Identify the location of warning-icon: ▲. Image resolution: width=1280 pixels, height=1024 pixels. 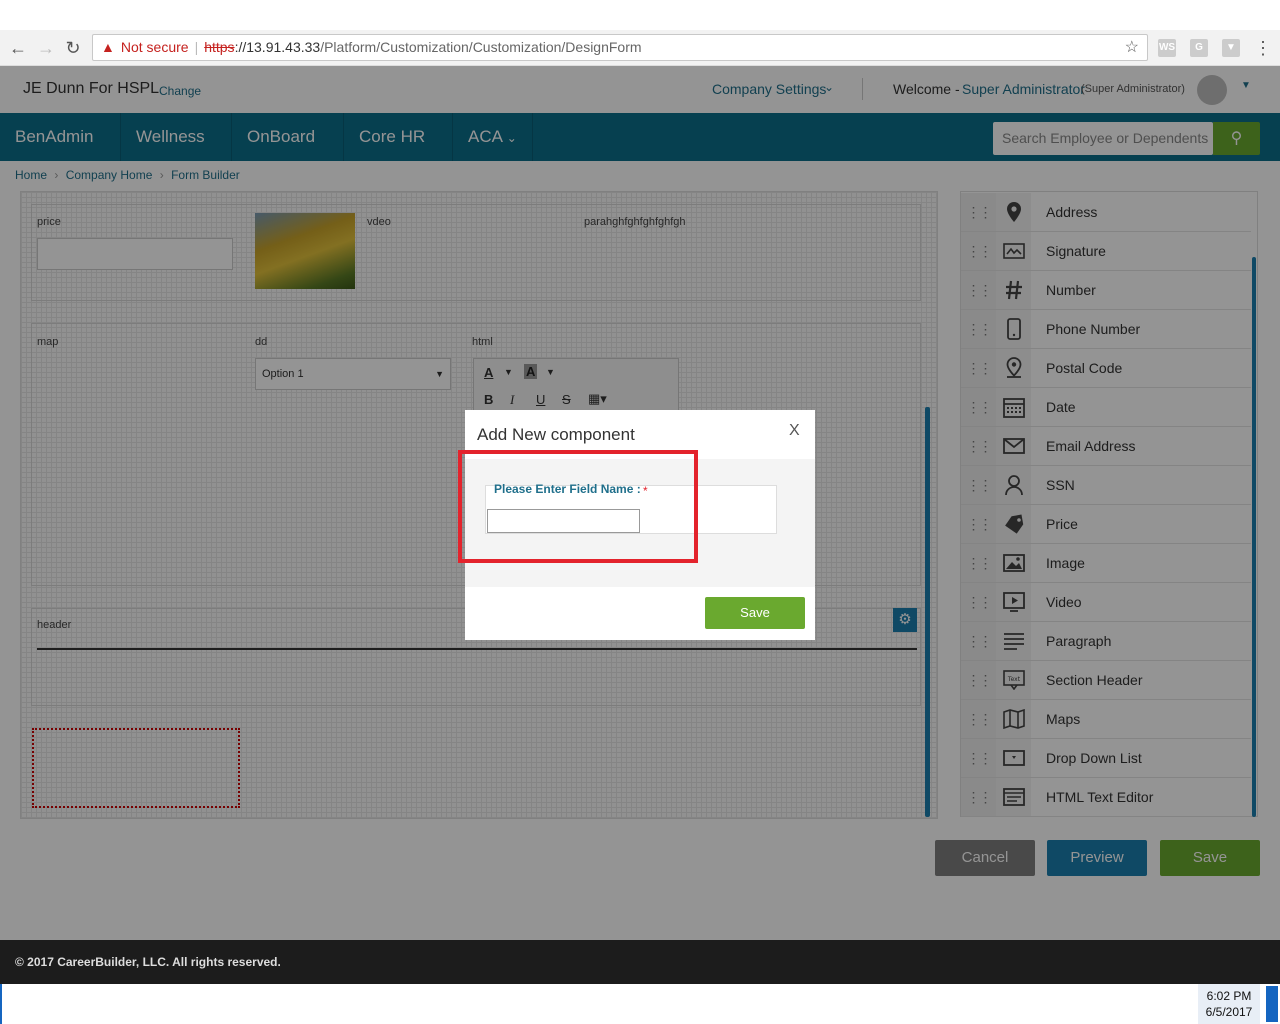
(108, 47).